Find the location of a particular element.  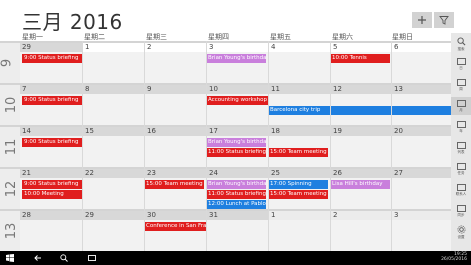

day-cell: 9 is located at coordinates (175, 89).